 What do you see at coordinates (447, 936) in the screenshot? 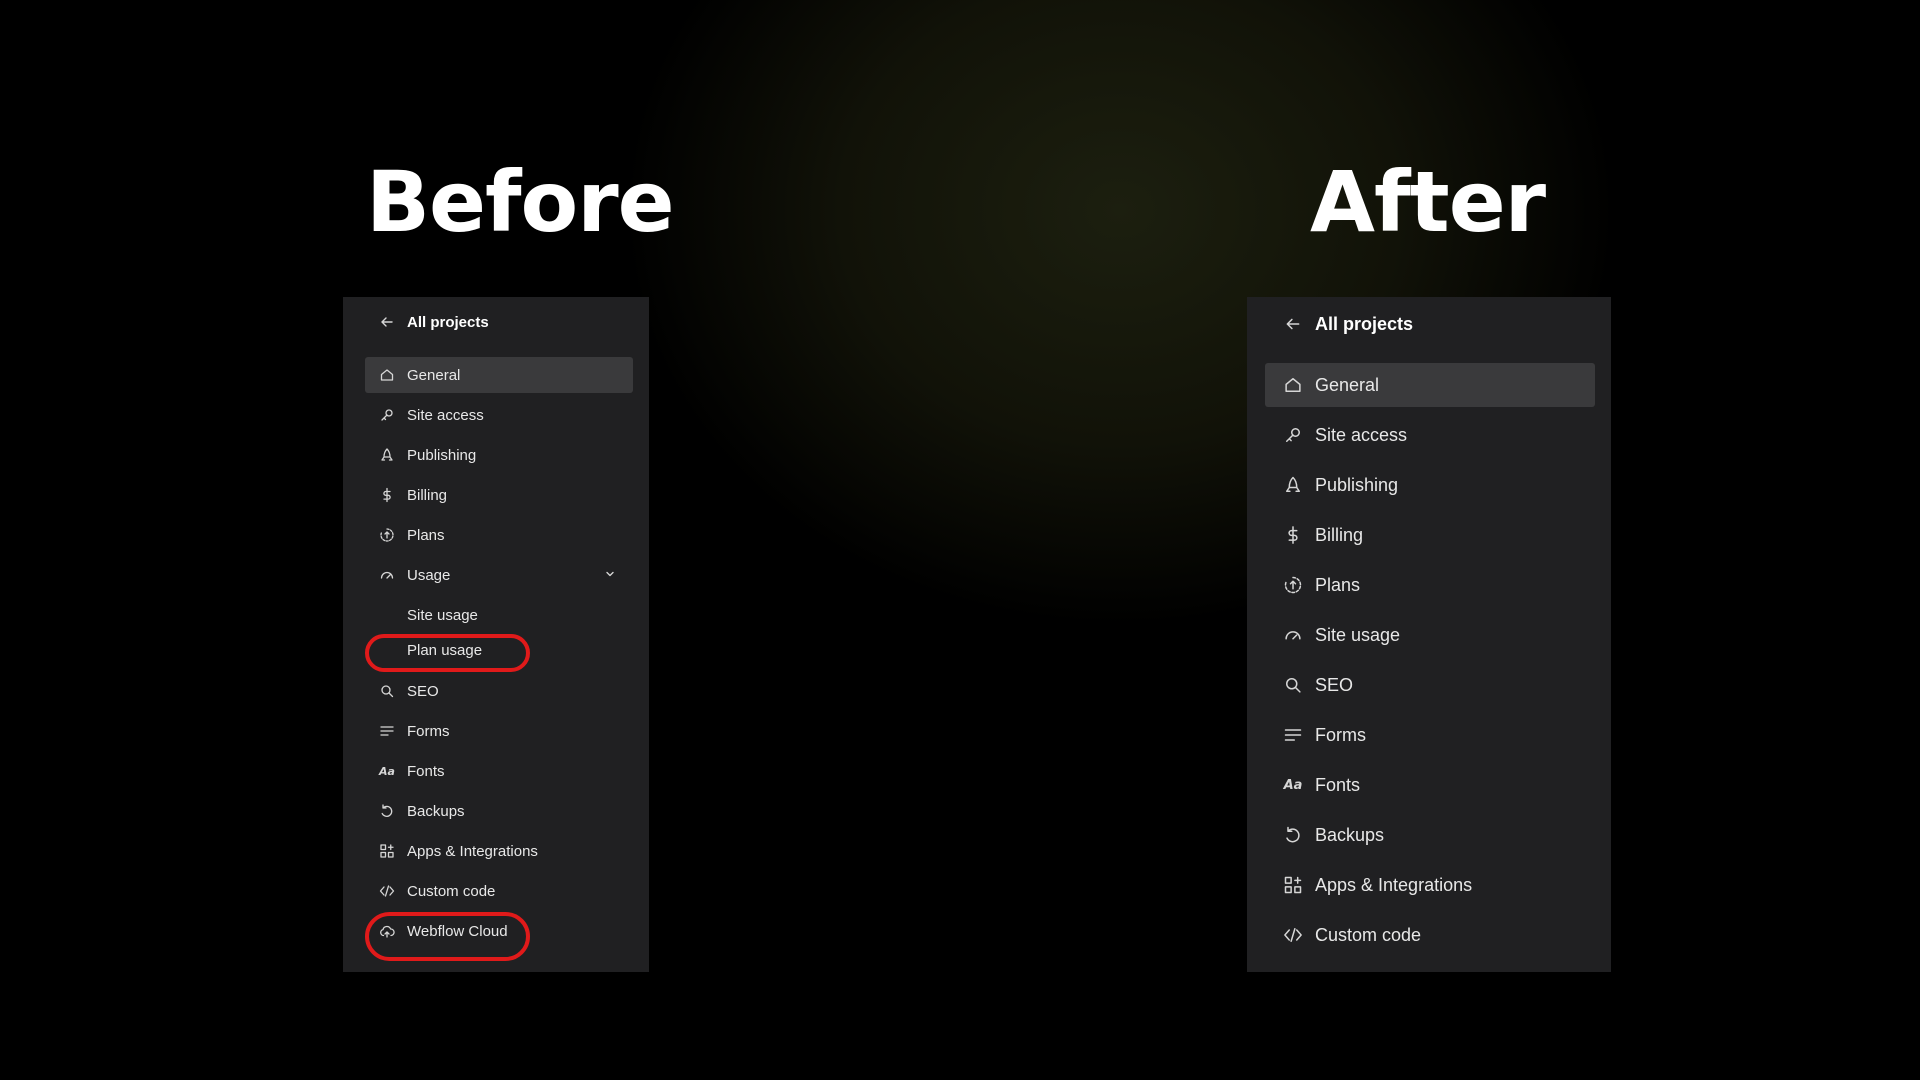
I see `highlight-circle-webflow-cloud` at bounding box center [447, 936].